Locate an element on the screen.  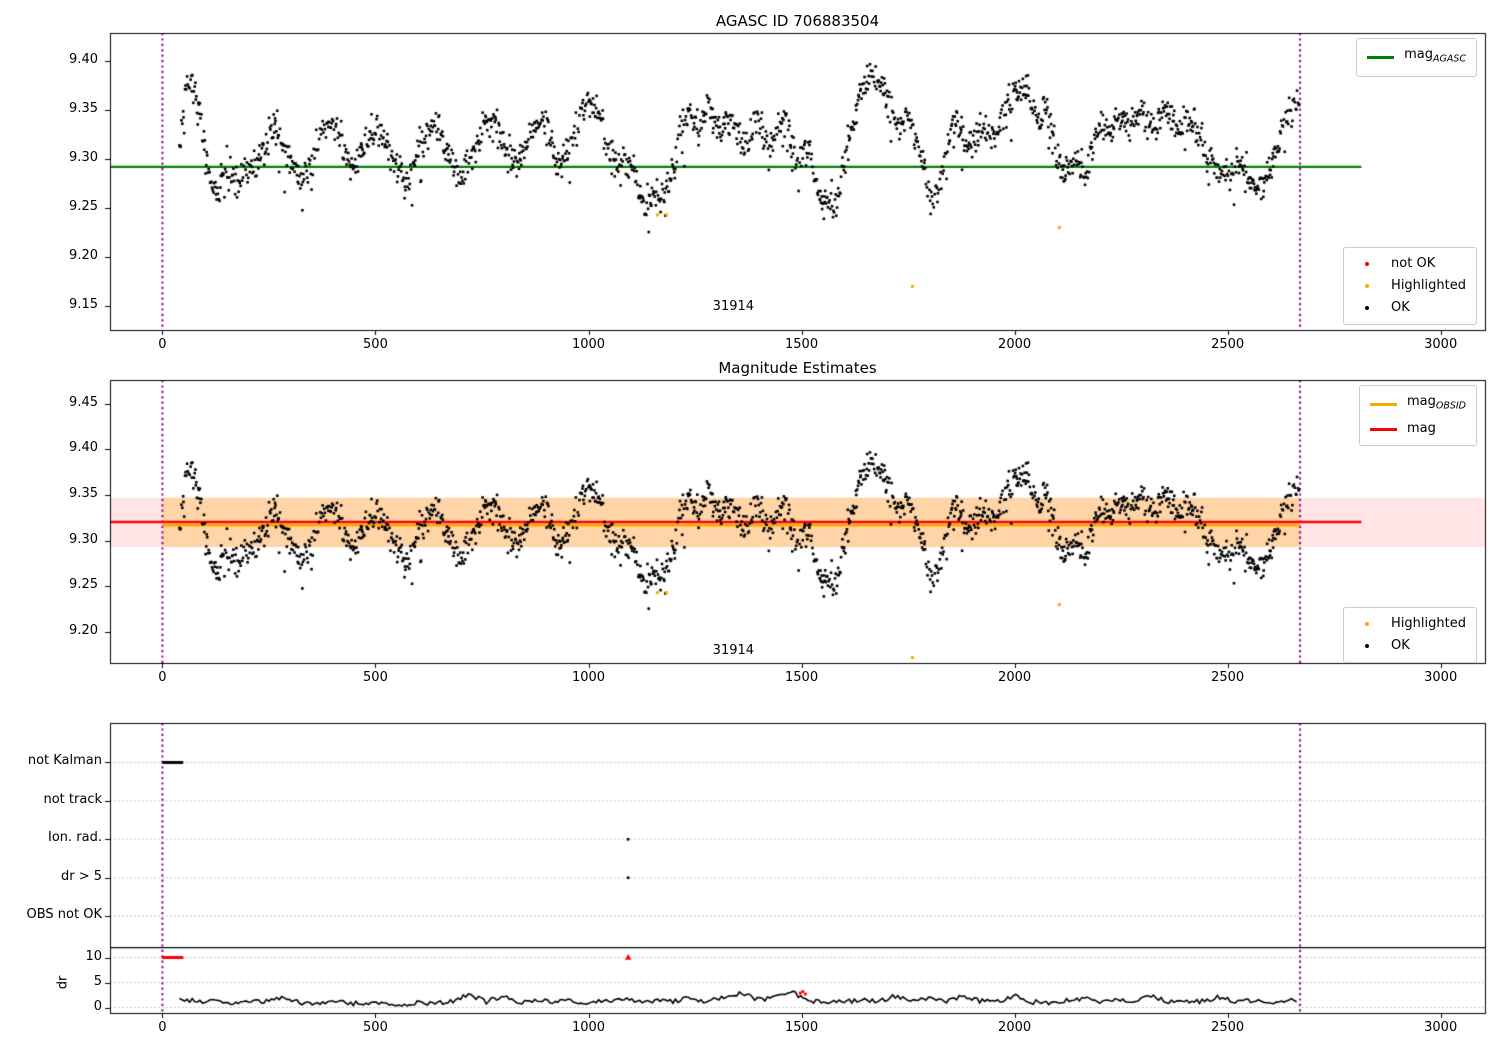
legend-markers-top: not OK Highlighted OK is located at coordinates (1410, 286).